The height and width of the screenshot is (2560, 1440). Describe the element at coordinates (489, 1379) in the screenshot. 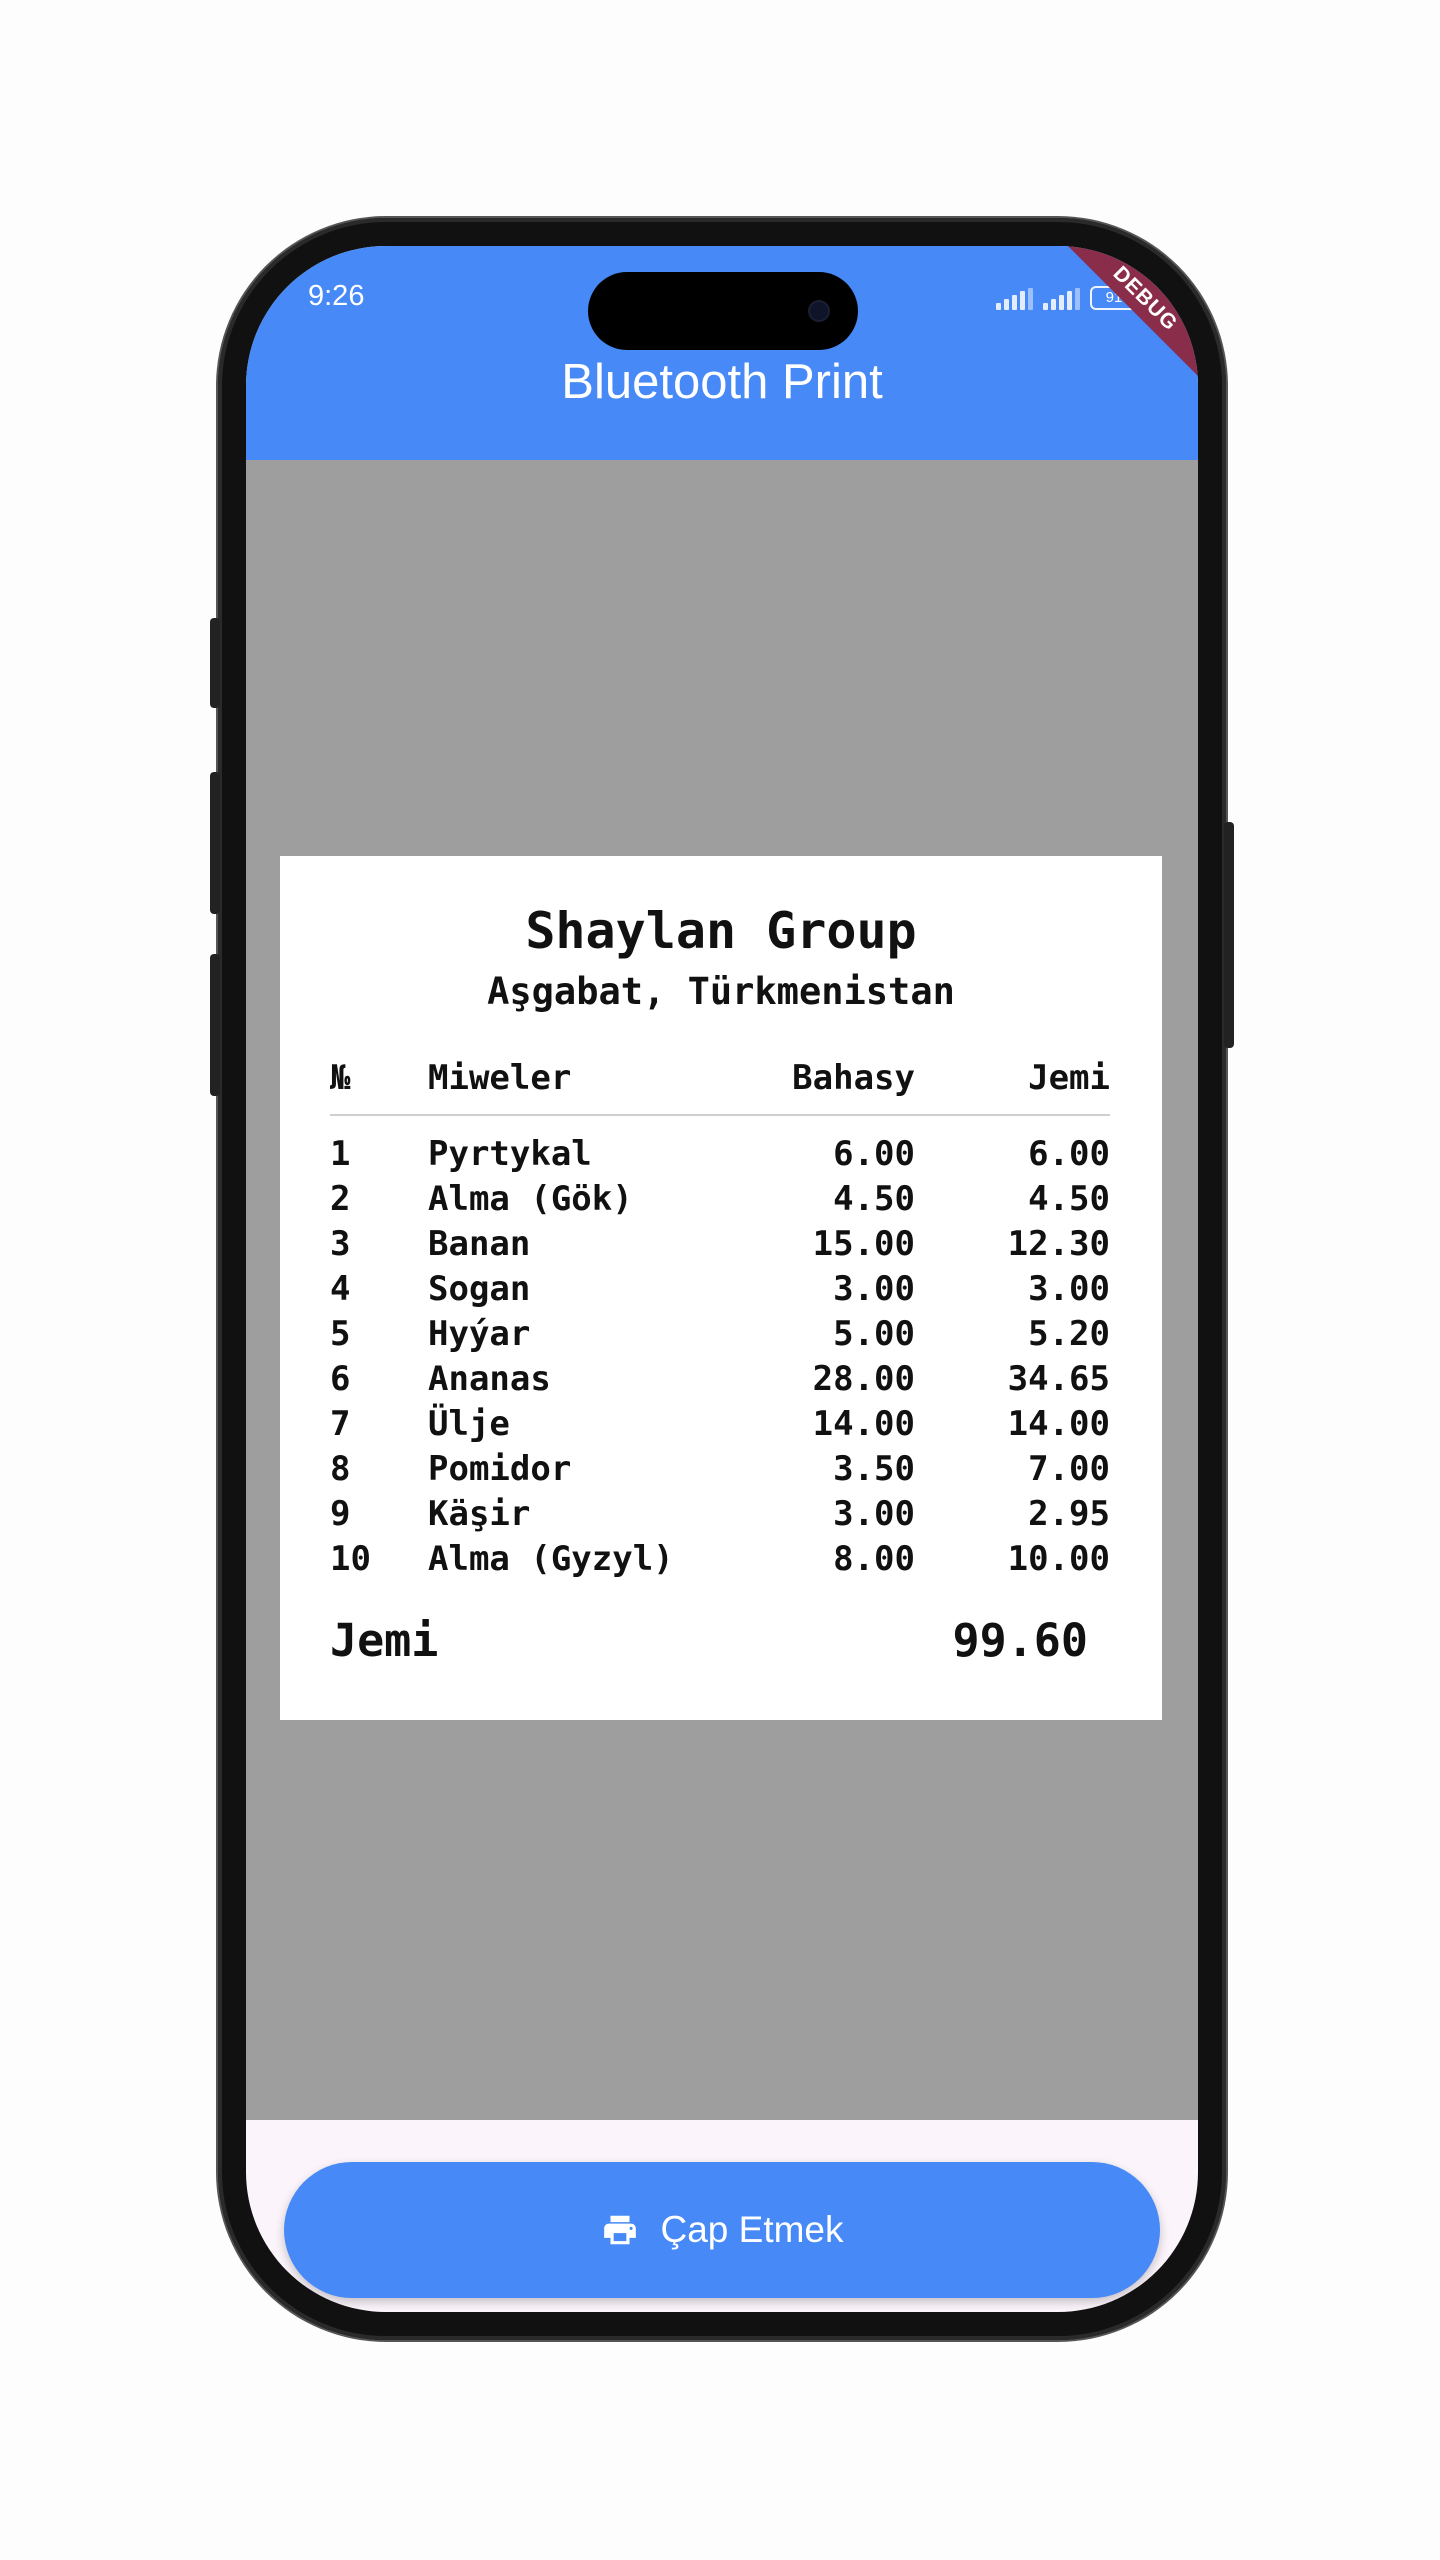

I see `row-item: Ananas` at that location.